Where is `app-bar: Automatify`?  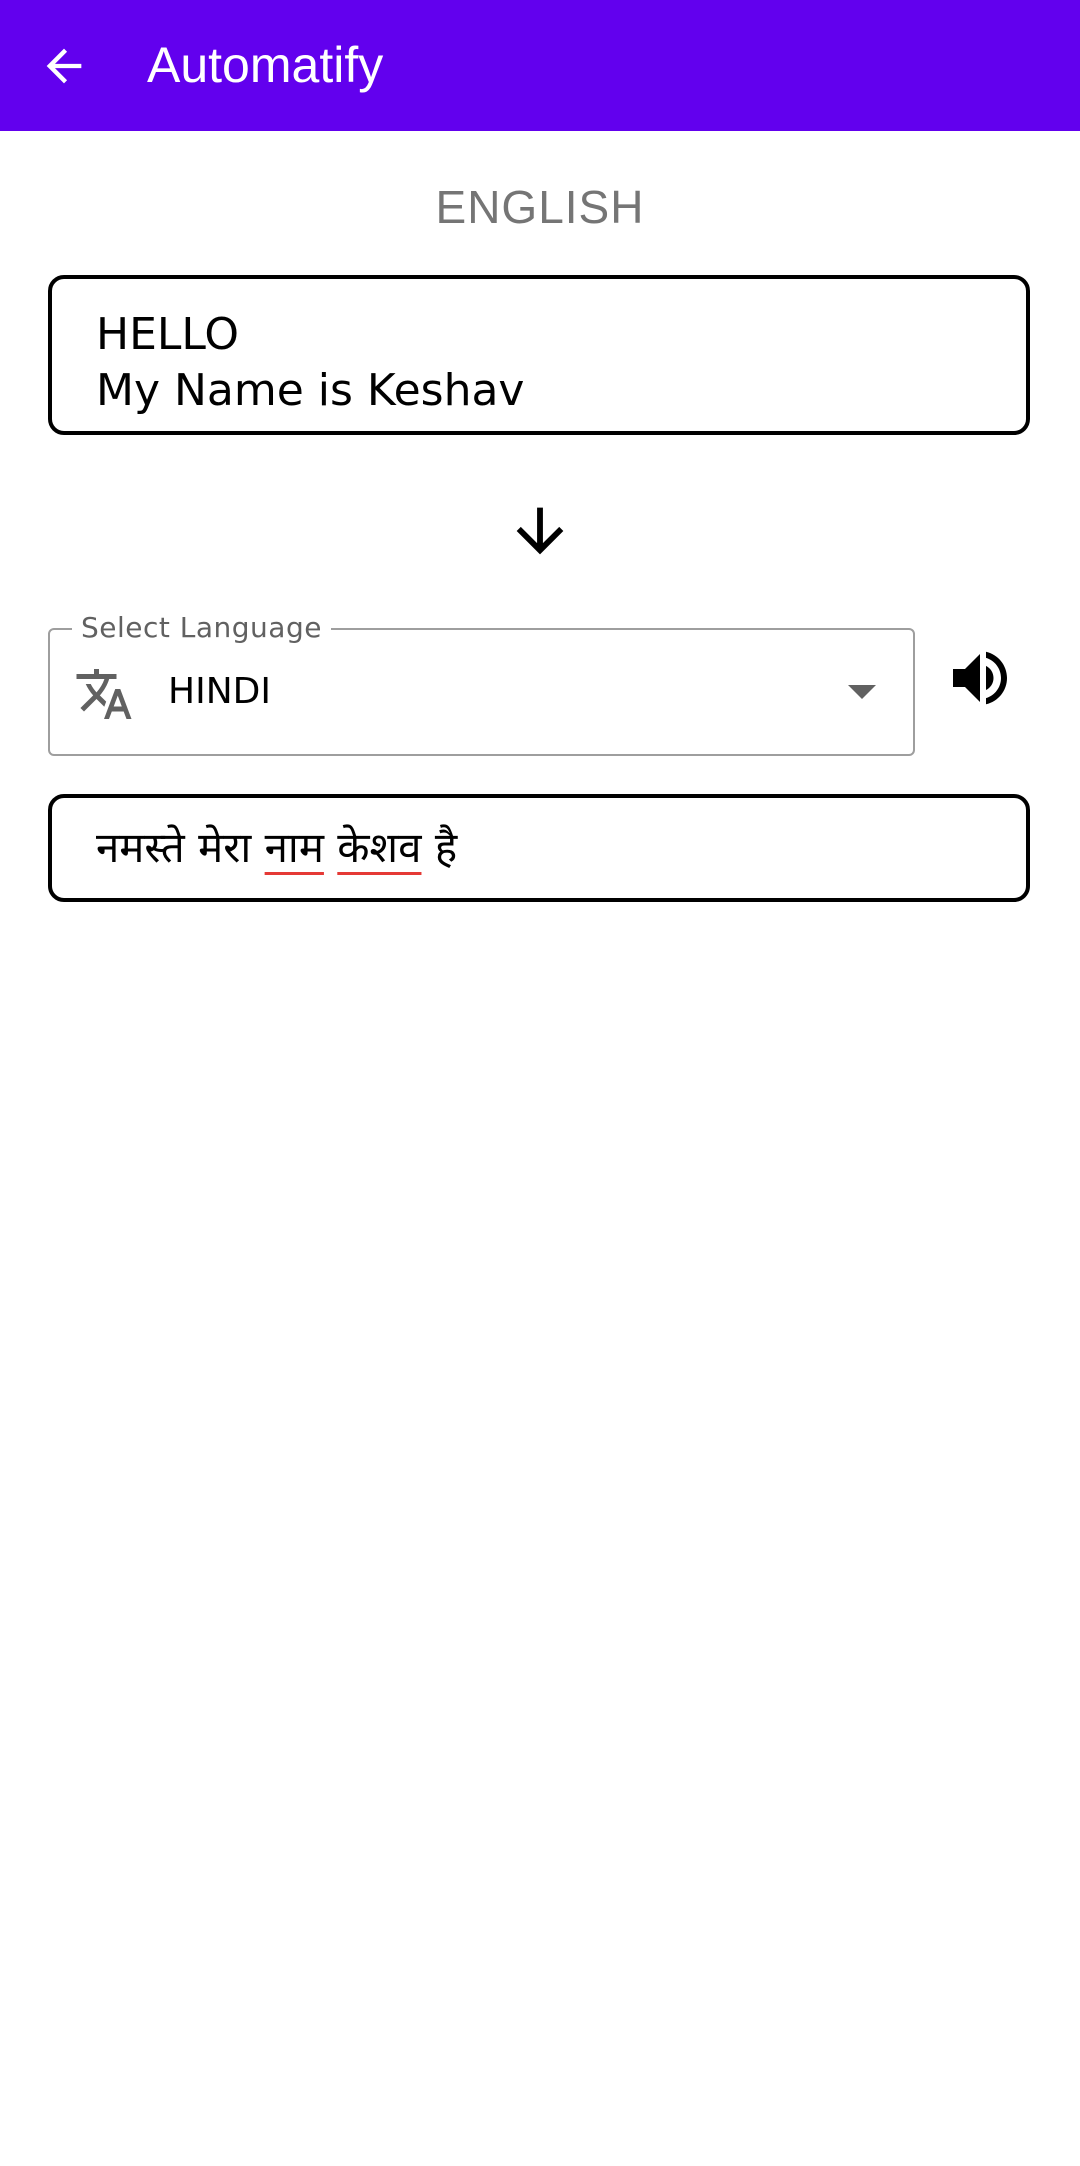 app-bar: Automatify is located at coordinates (540, 65).